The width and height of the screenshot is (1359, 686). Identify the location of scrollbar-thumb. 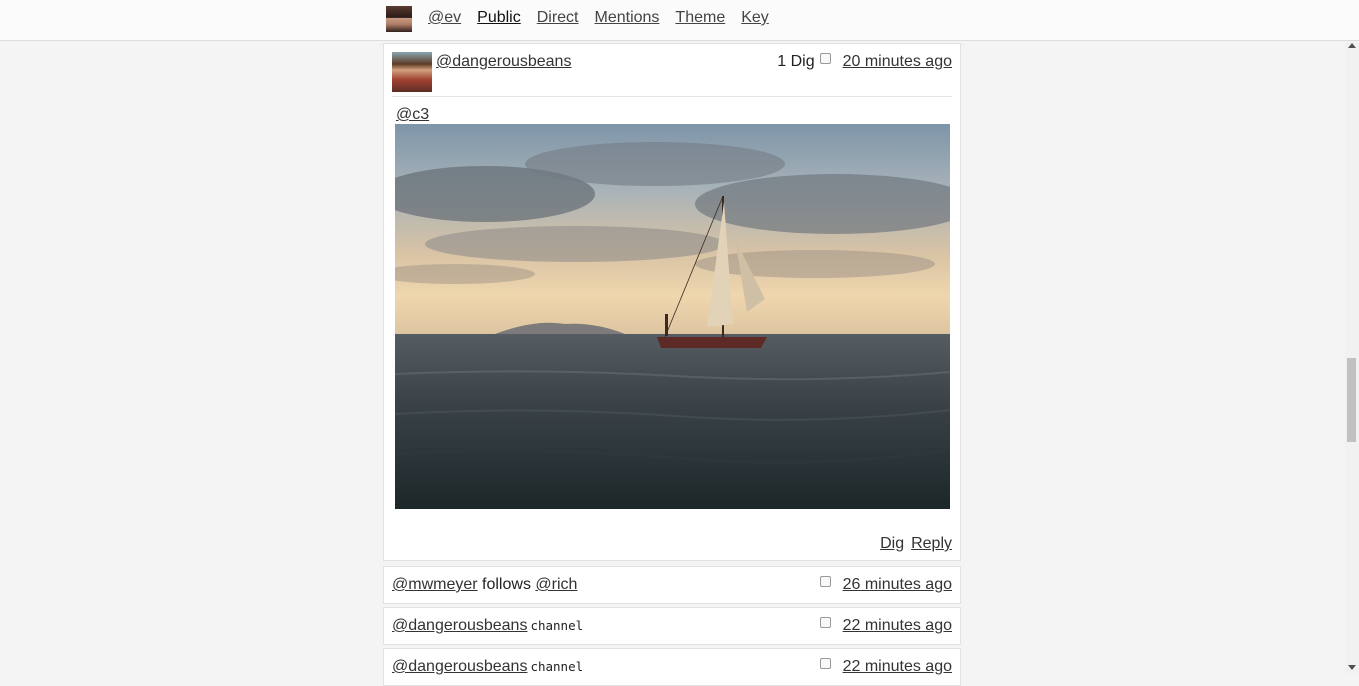
(1351, 400).